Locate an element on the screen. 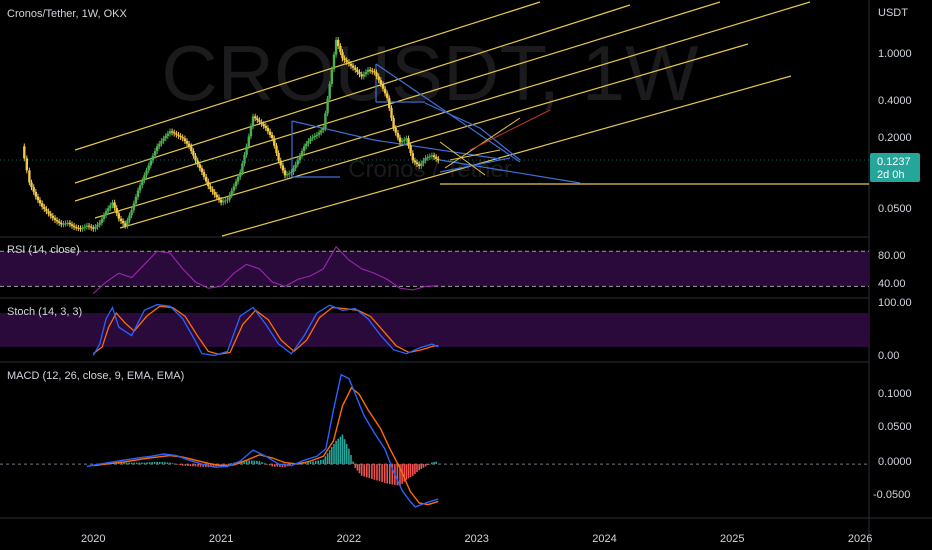 The width and height of the screenshot is (932, 550). stoch-tick-label: 0.00 is located at coordinates (888, 356).